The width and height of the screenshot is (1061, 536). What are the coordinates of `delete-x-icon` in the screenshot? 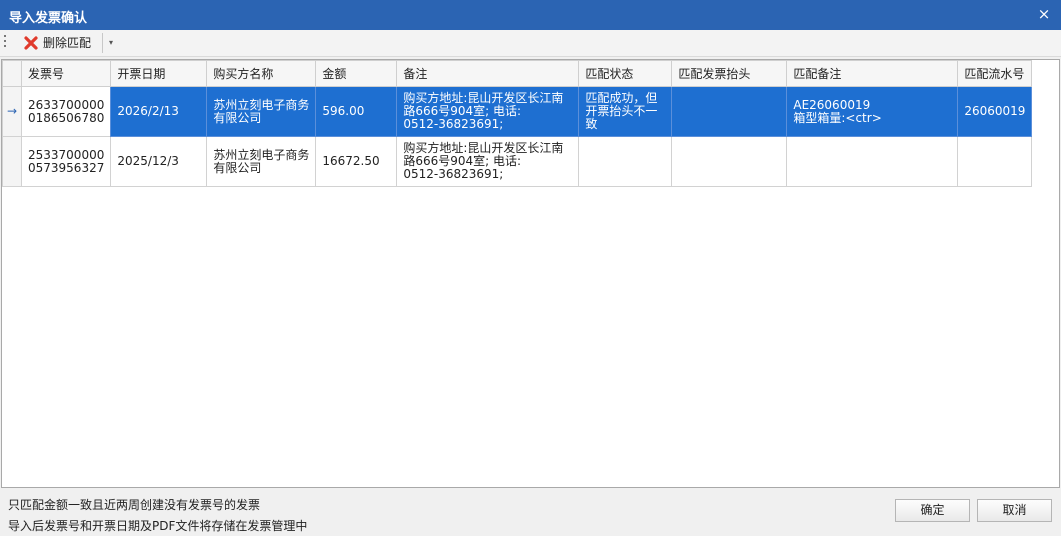 It's located at (31, 42).